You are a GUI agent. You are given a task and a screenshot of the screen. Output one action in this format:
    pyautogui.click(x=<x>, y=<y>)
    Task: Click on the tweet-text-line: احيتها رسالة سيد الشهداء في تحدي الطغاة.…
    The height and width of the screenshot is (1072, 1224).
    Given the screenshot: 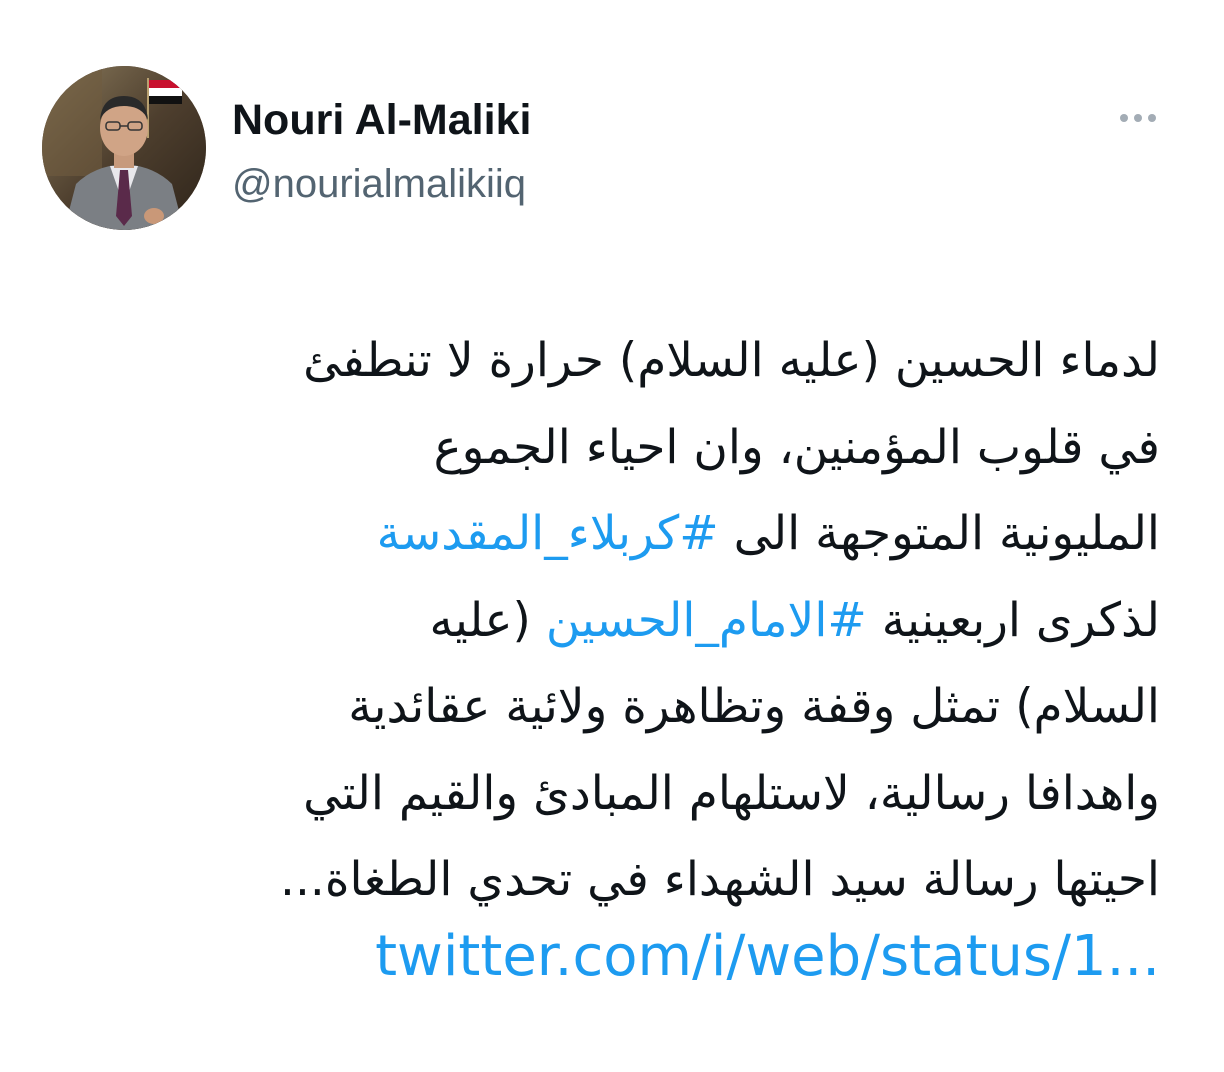 What is the action you would take?
    pyautogui.click(x=720, y=879)
    